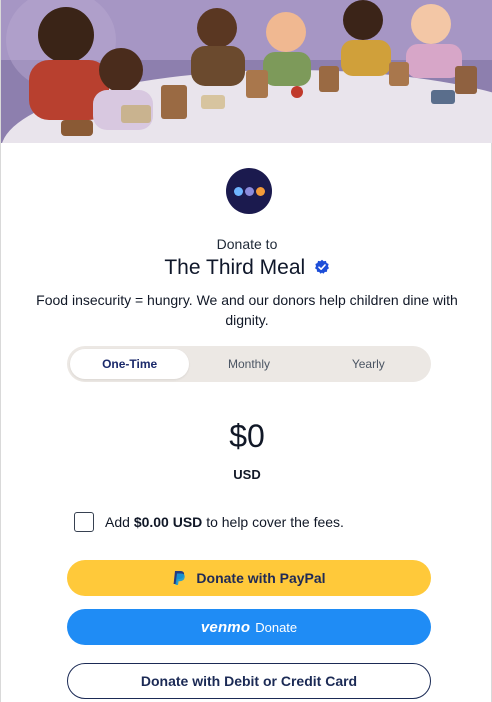  I want to click on tab-monthly: Monthly, so click(248, 364).